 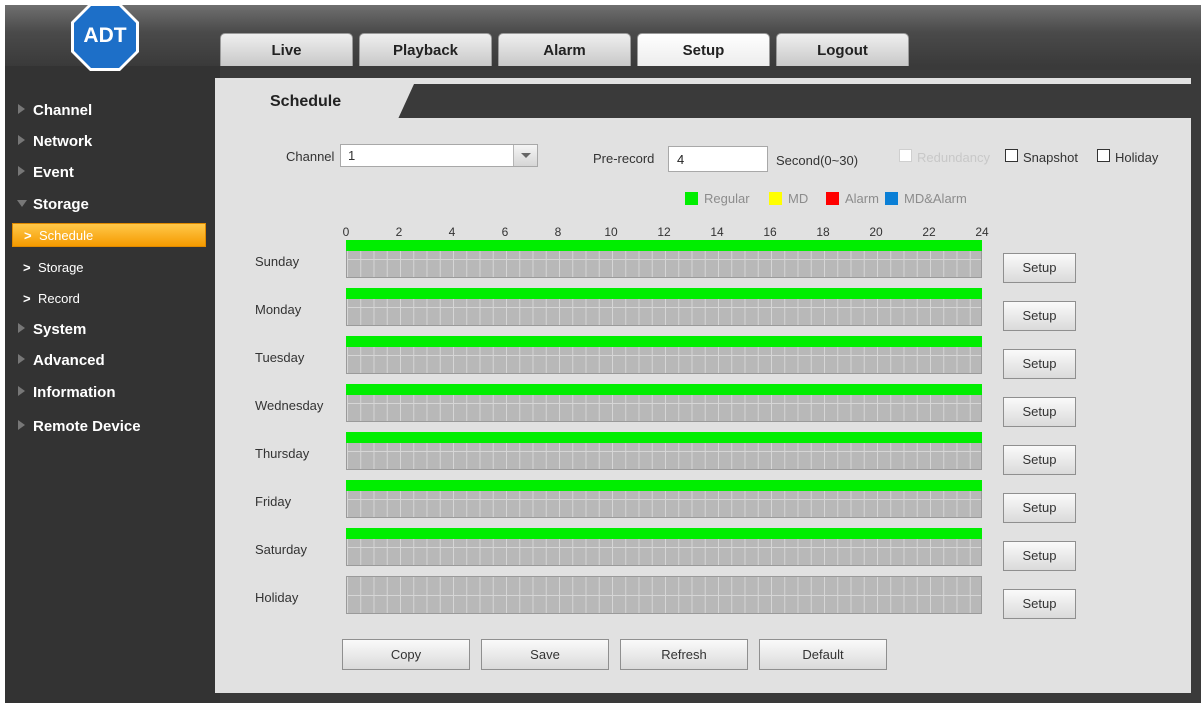 I want to click on channel-select: 1, so click(x=439, y=155).